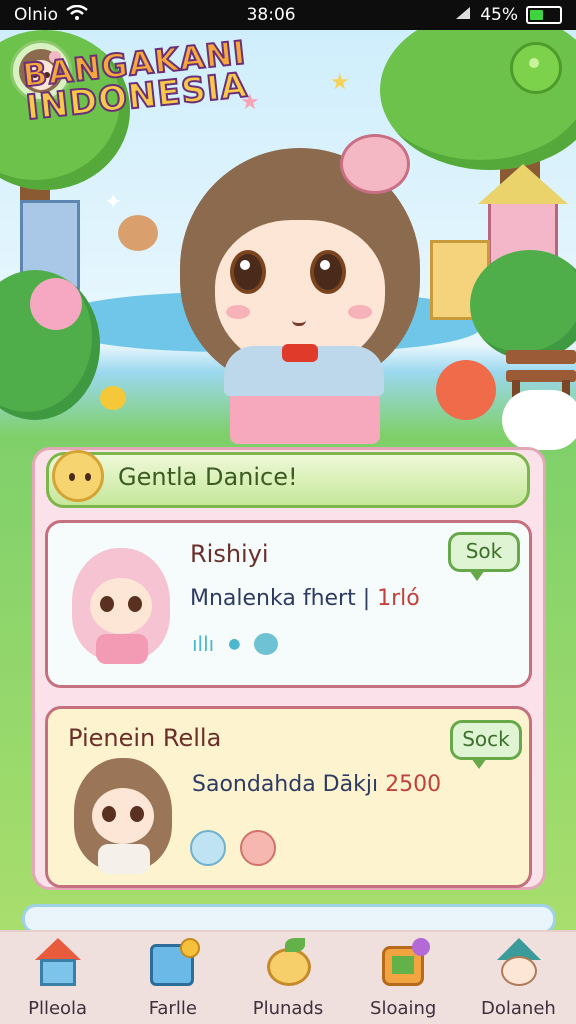 This screenshot has height=1024, width=576. What do you see at coordinates (300, 292) in the screenshot?
I see `main-character` at bounding box center [300, 292].